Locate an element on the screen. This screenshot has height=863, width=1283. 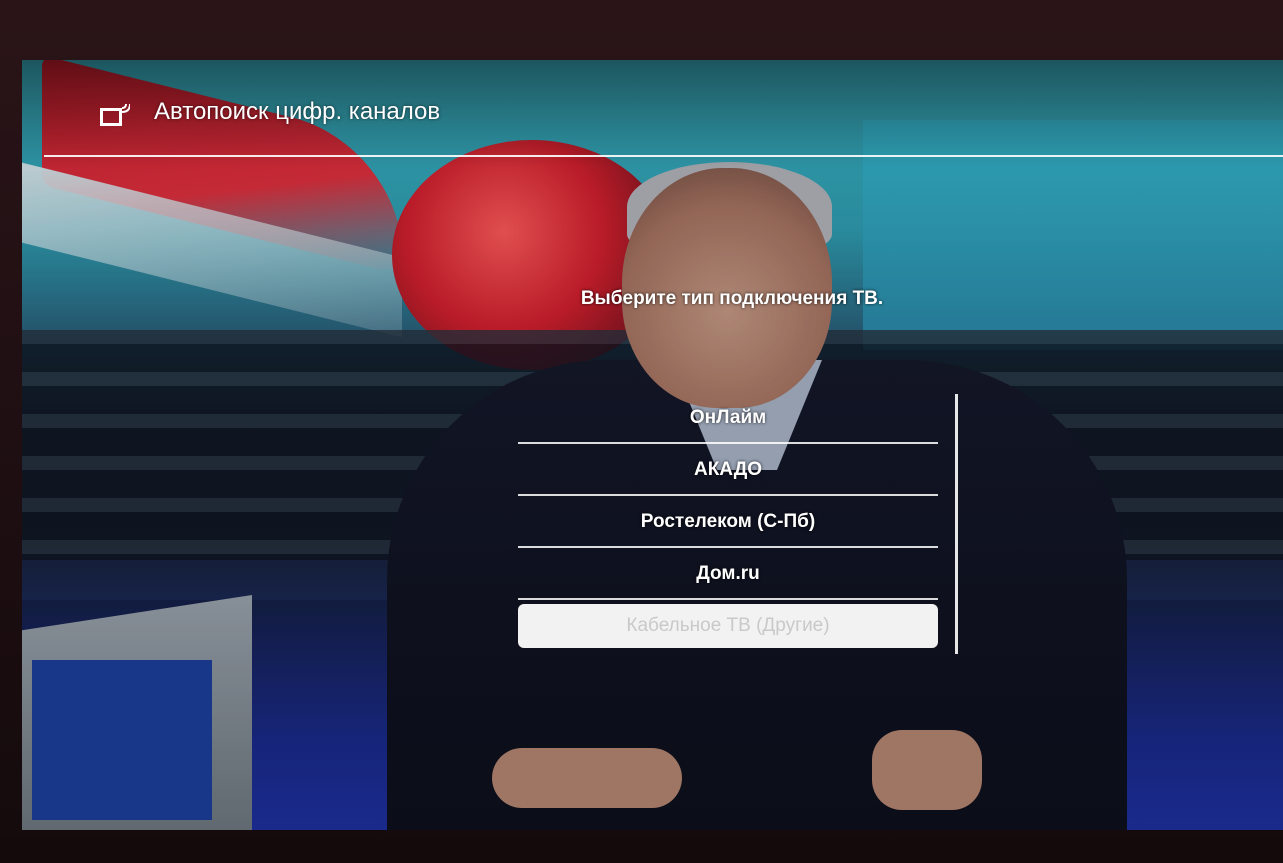
option-onlime: ОнЛайм is located at coordinates (728, 418).